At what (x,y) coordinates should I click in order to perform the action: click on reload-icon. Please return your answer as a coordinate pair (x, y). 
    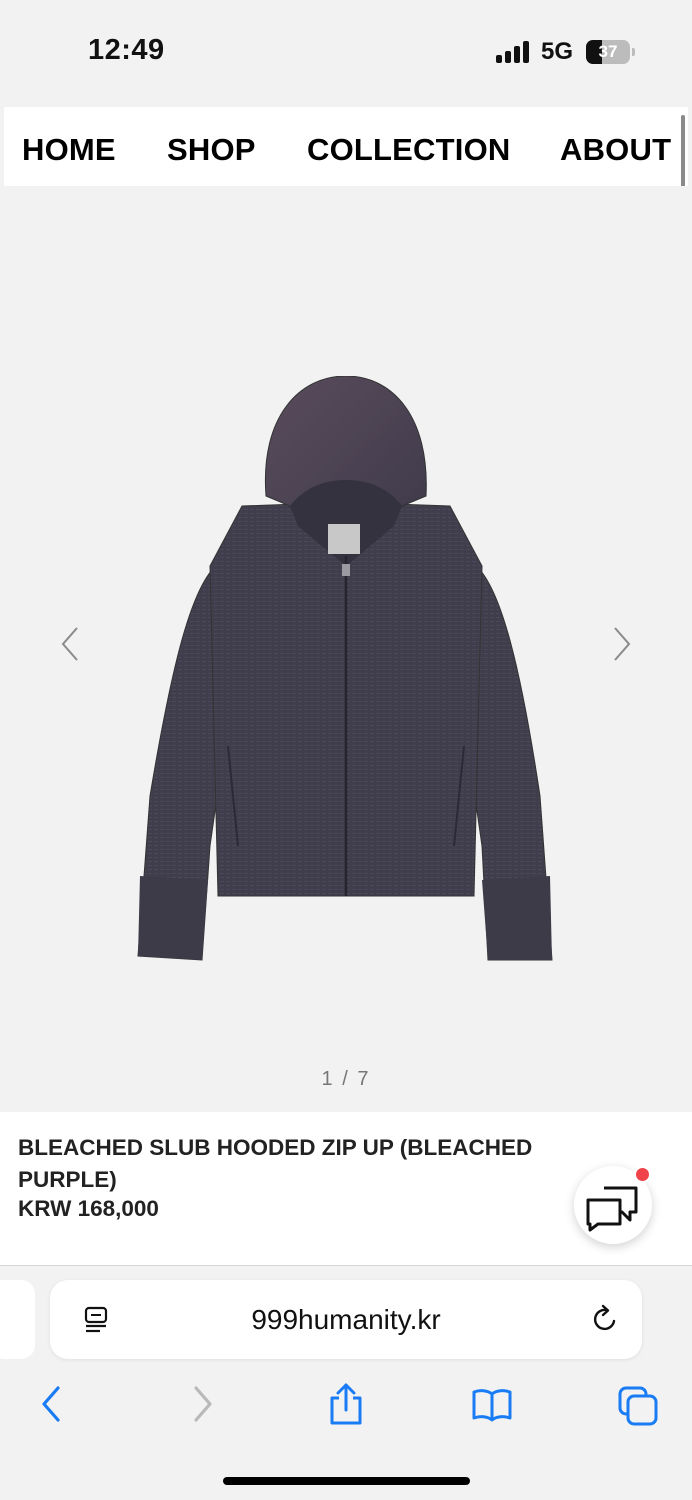
    Looking at the image, I should click on (605, 1319).